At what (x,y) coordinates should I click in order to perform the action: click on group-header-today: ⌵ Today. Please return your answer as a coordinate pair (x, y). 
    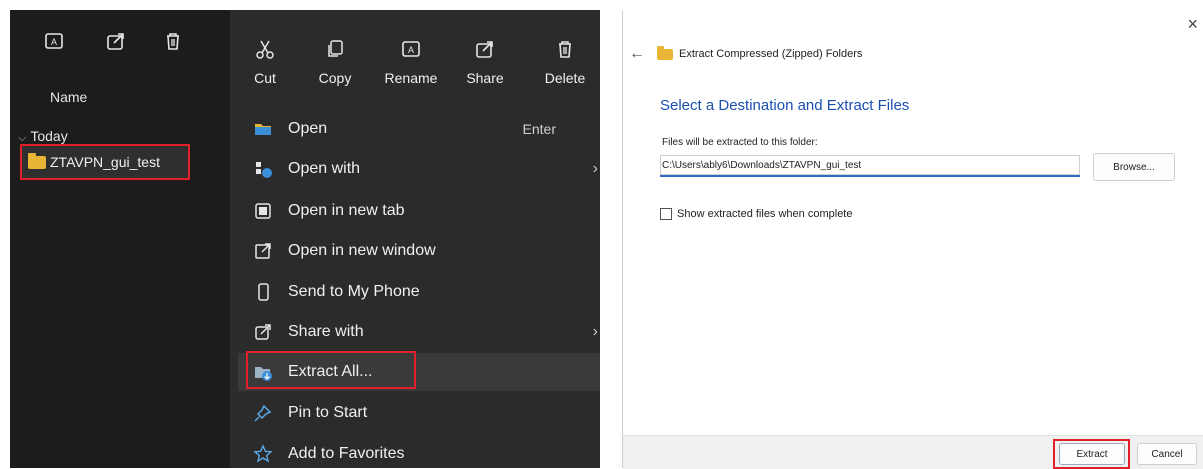
    Looking at the image, I should click on (43, 136).